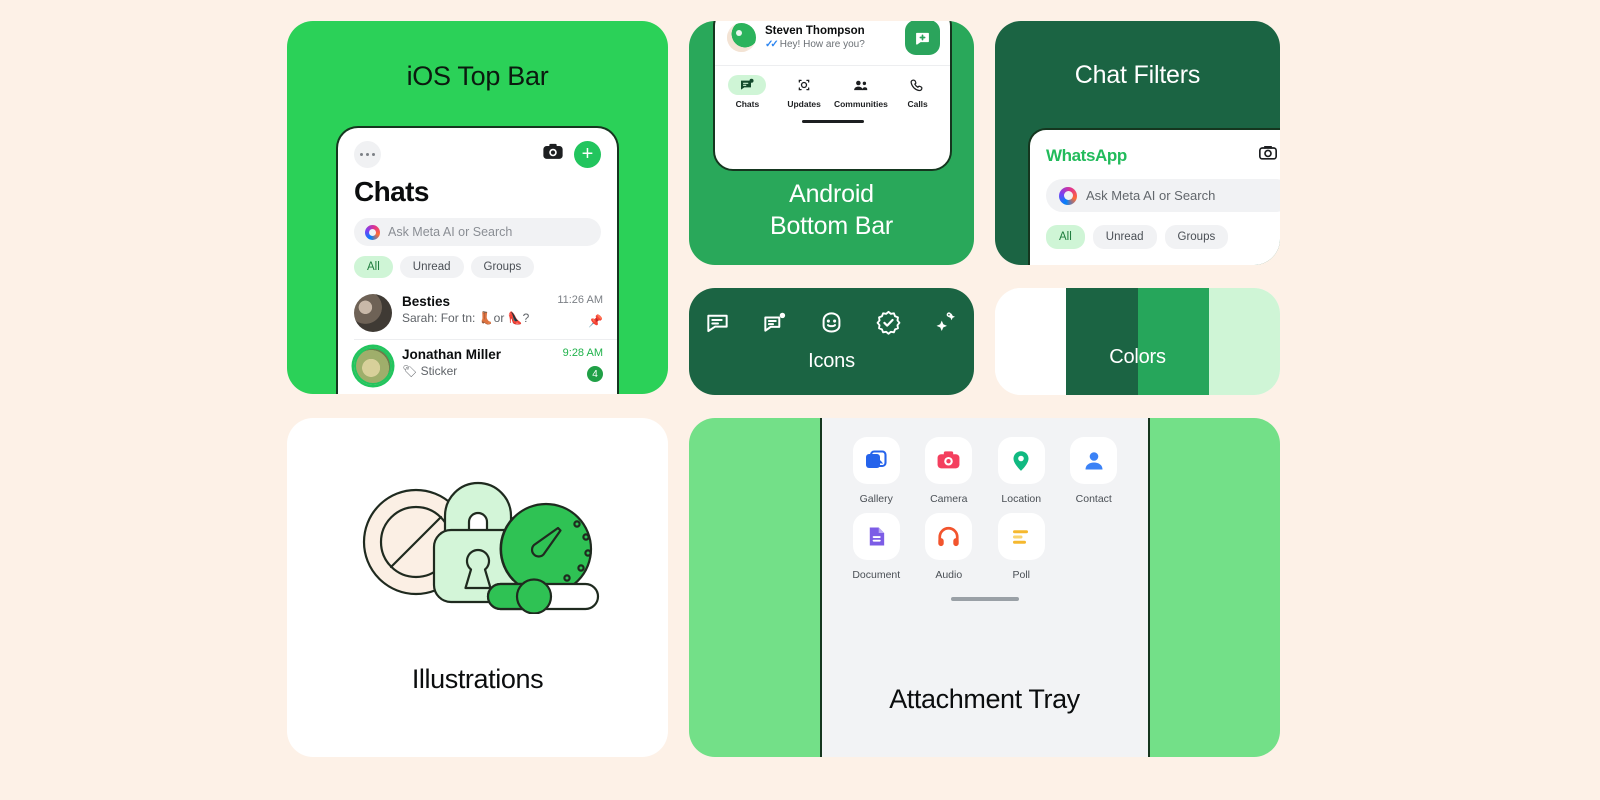  I want to click on plus-icon: +, so click(587, 154).